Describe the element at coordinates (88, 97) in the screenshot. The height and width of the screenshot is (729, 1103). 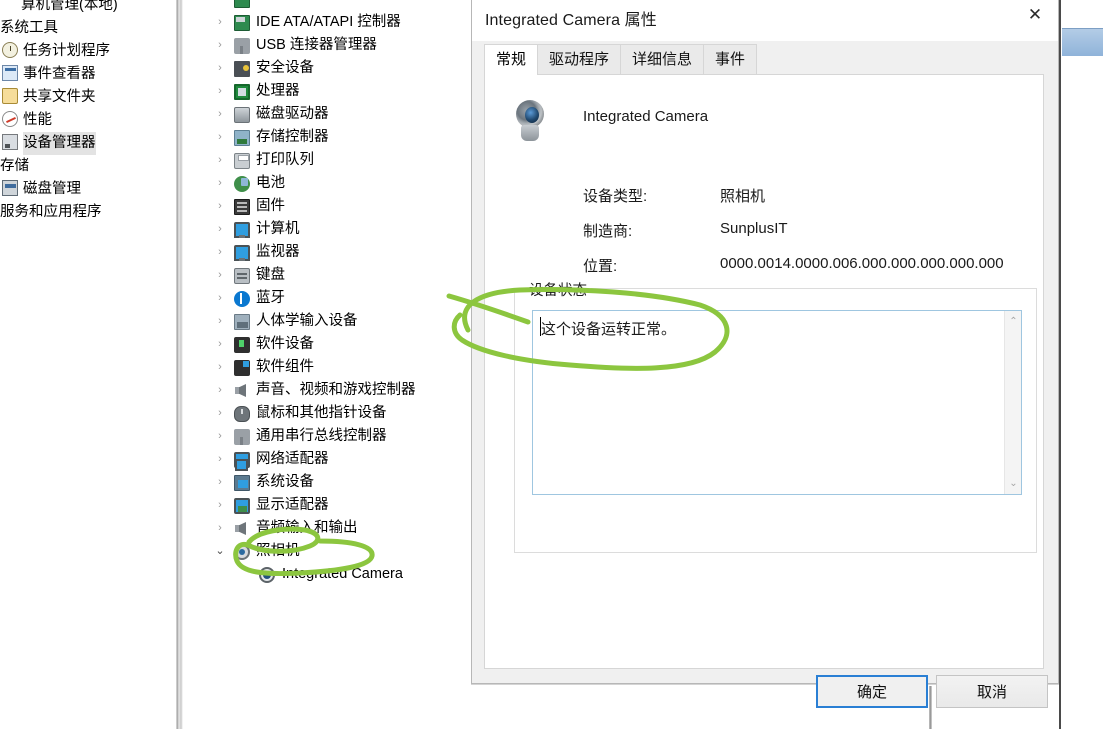
I see `console-tree-item: 共享文件夹` at that location.